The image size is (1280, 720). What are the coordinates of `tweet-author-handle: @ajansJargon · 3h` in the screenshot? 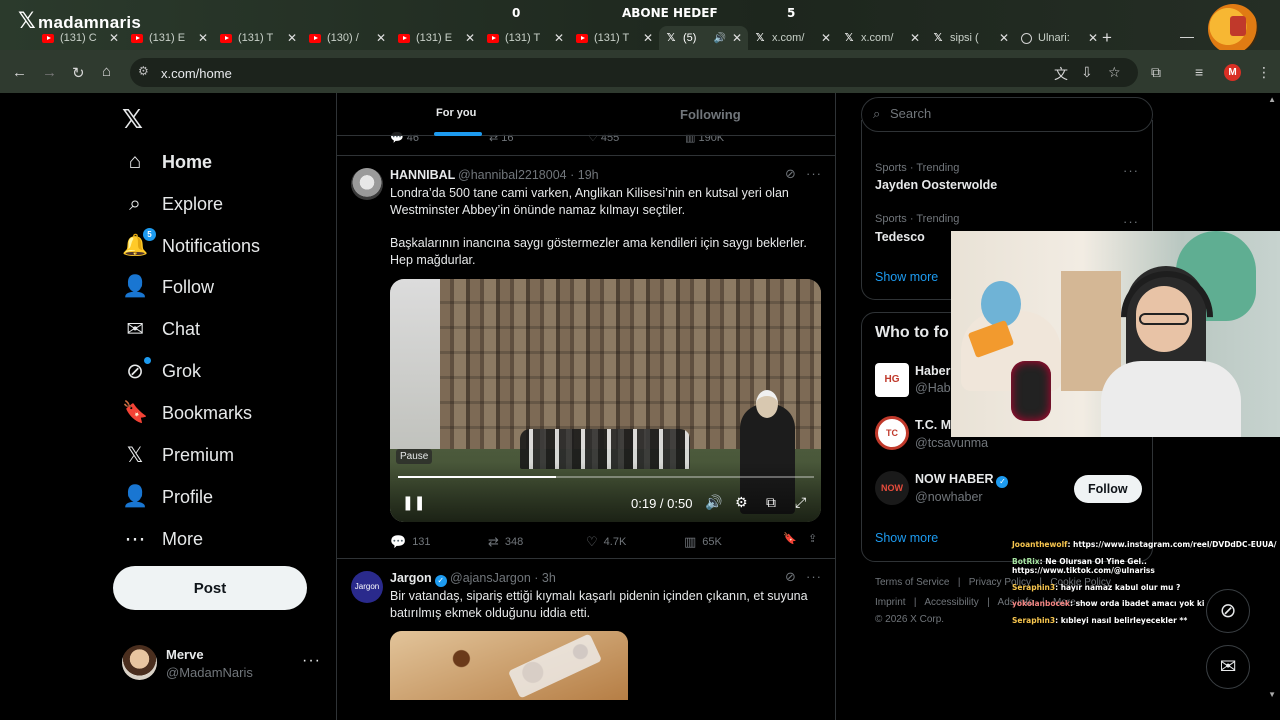 It's located at (503, 578).